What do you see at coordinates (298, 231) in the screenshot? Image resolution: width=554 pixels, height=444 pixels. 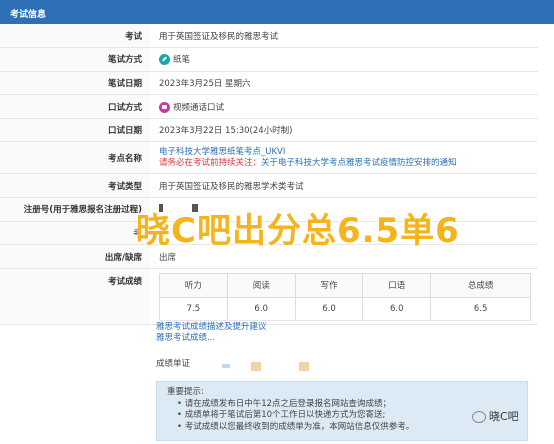 I see `score-overlay-text: 晓C吧出分总6.5单6` at bounding box center [298, 231].